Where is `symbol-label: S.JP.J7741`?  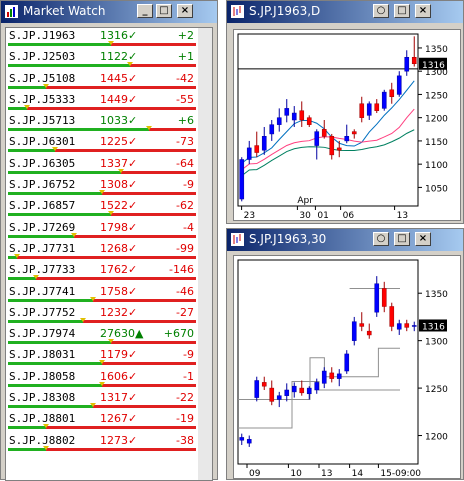 symbol-label: S.JP.J7741 is located at coordinates (42, 291).